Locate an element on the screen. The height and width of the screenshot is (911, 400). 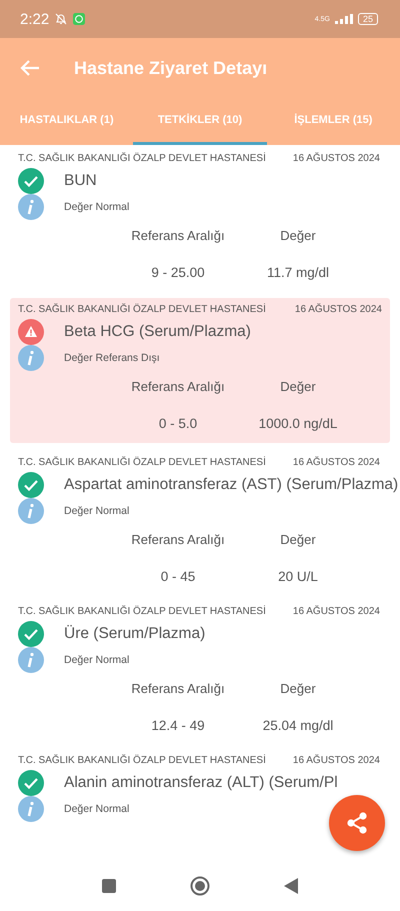
result-value: 1000.0 ng/dL is located at coordinates (298, 423).